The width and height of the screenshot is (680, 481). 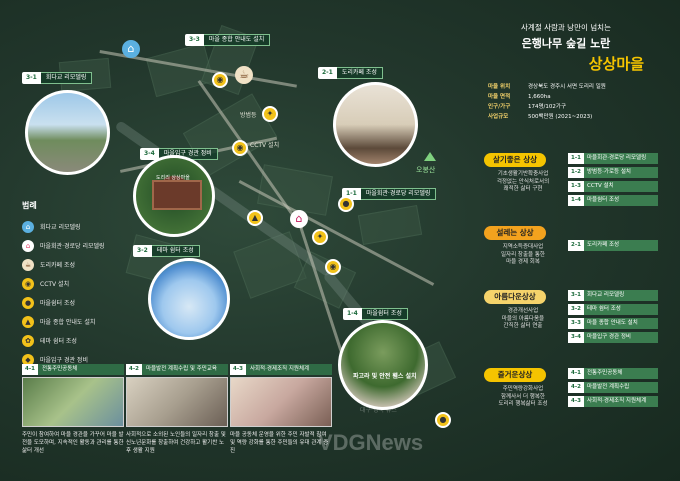 I want to click on pergola-caption: 파고라 및 안전 휀스 설치, so click(x=385, y=376).